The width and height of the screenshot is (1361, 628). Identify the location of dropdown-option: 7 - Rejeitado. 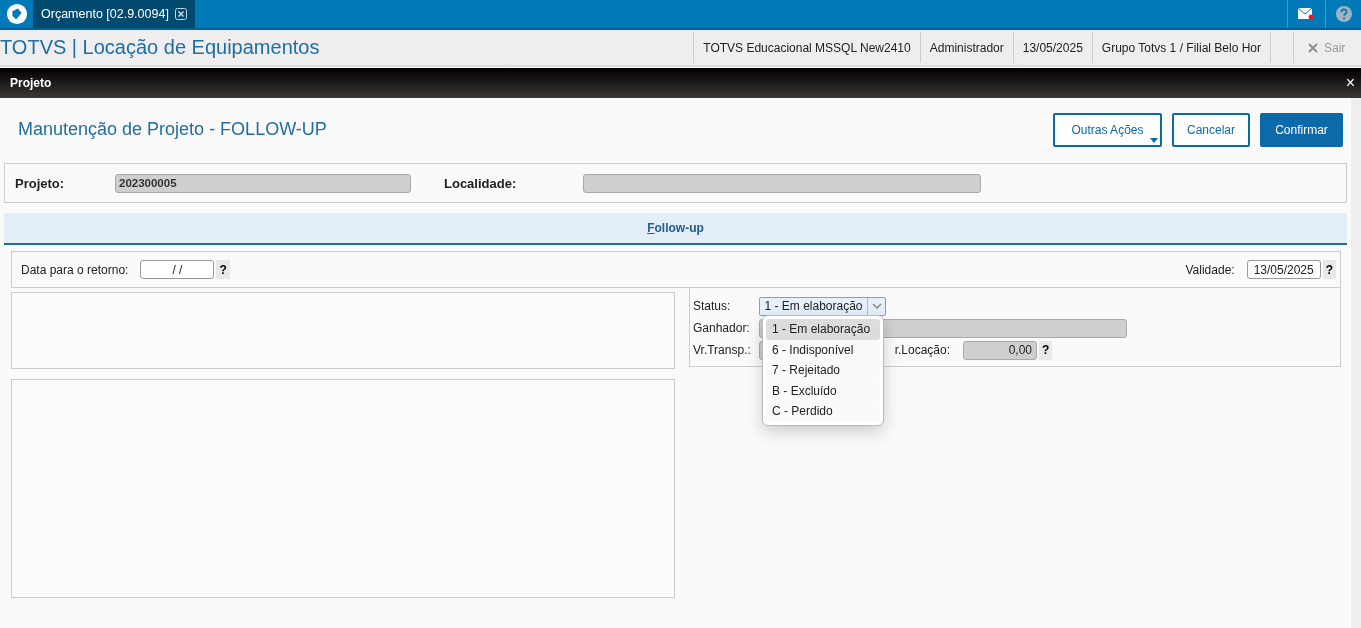
(823, 370).